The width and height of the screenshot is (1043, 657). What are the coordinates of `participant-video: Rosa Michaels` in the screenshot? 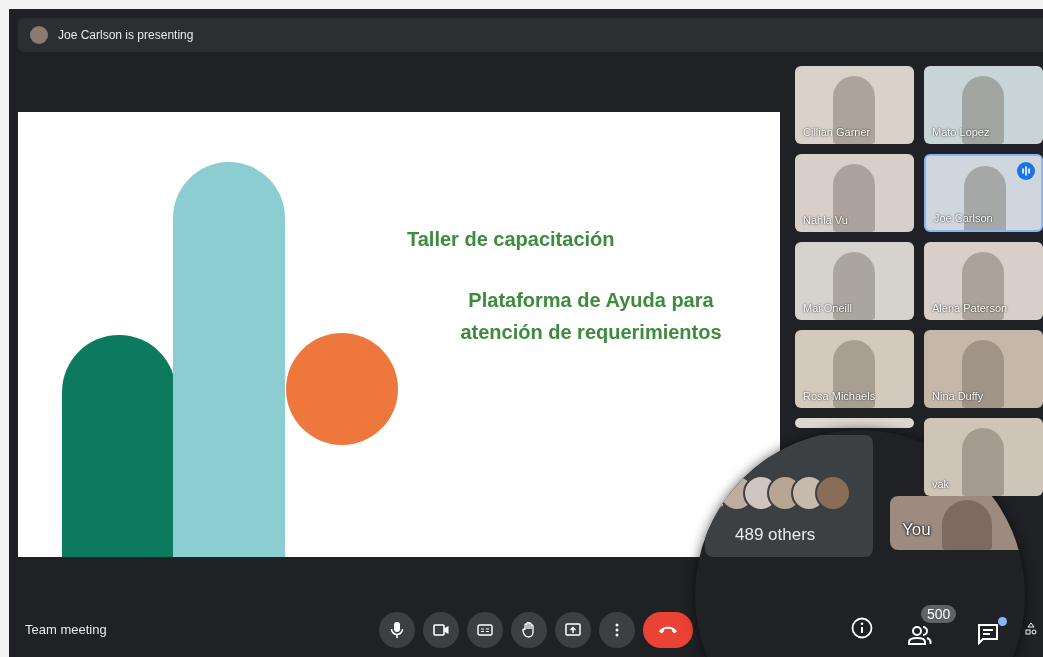 It's located at (854, 369).